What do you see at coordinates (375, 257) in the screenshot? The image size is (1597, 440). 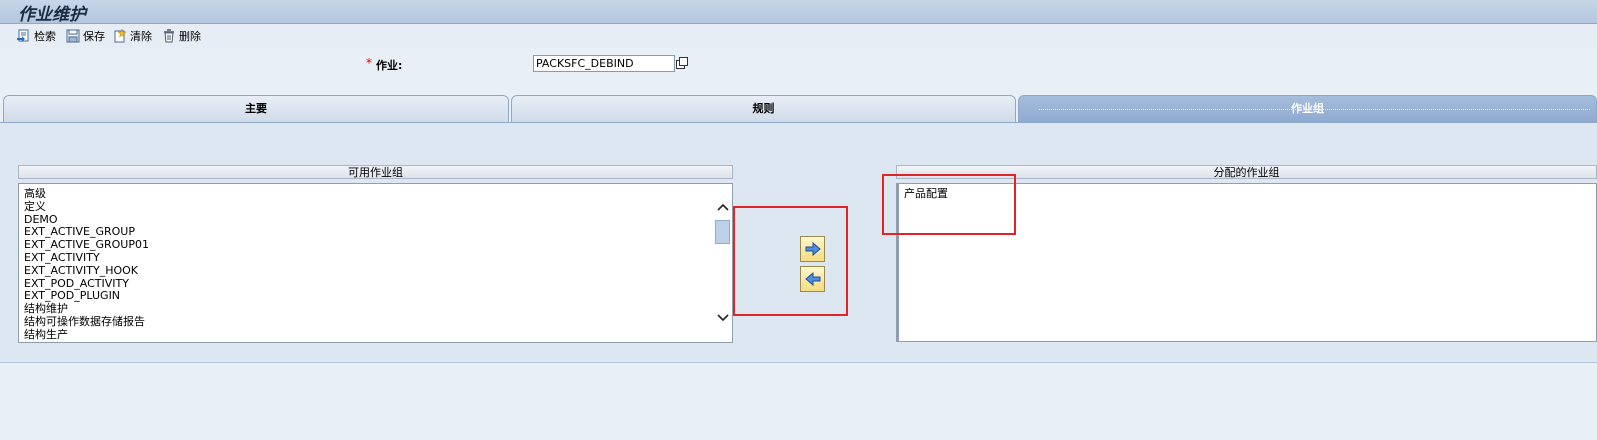 I see `list-item: EXT_ACTIVITY` at bounding box center [375, 257].